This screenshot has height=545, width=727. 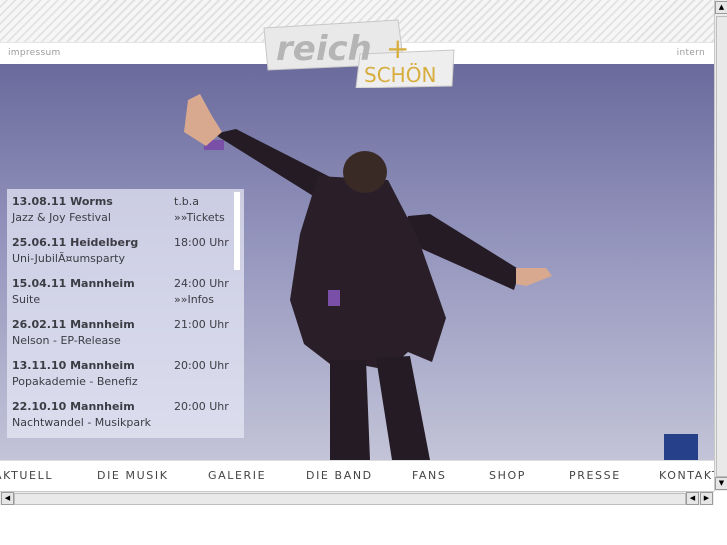 What do you see at coordinates (75, 242) in the screenshot?
I see `event-date: 25.06.11 Heidelberg` at bounding box center [75, 242].